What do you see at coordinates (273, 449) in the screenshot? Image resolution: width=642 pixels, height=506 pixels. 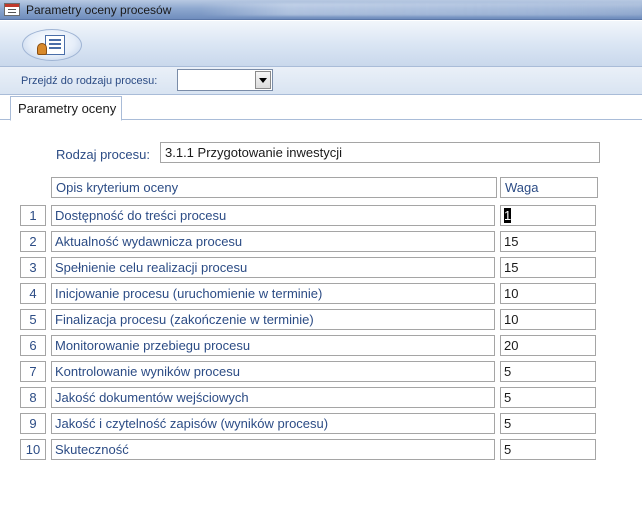 I see `criterion-field: Skuteczność` at bounding box center [273, 449].